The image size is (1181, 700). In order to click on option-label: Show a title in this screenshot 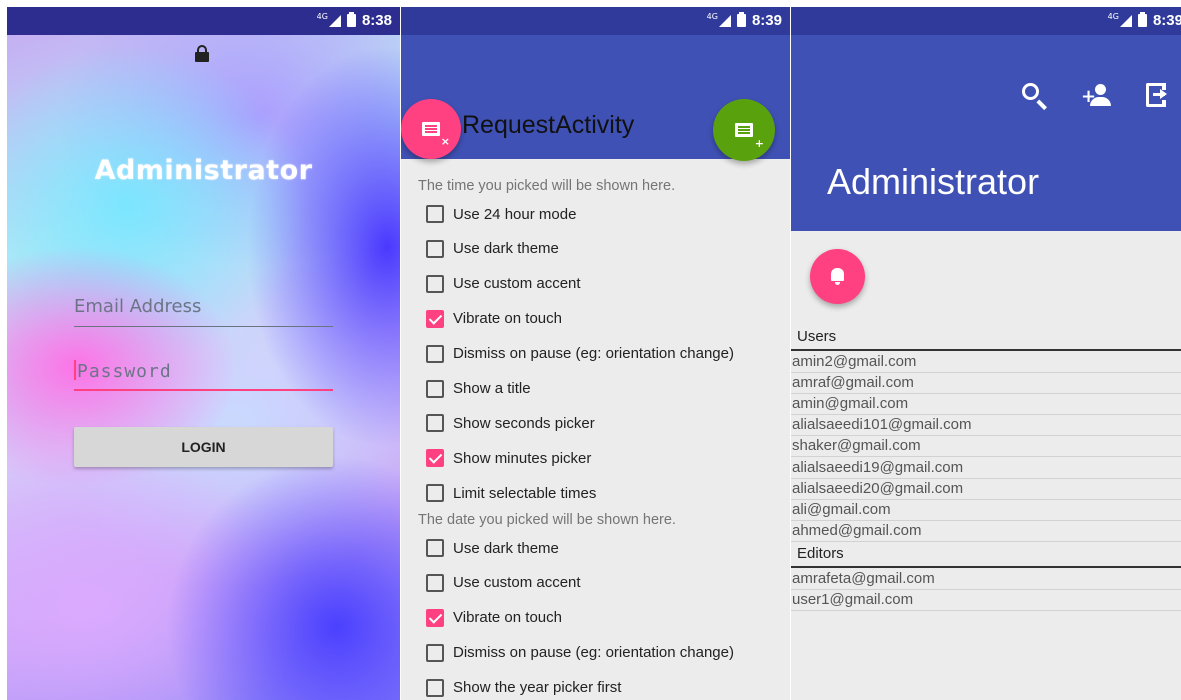, I will do `click(492, 388)`.